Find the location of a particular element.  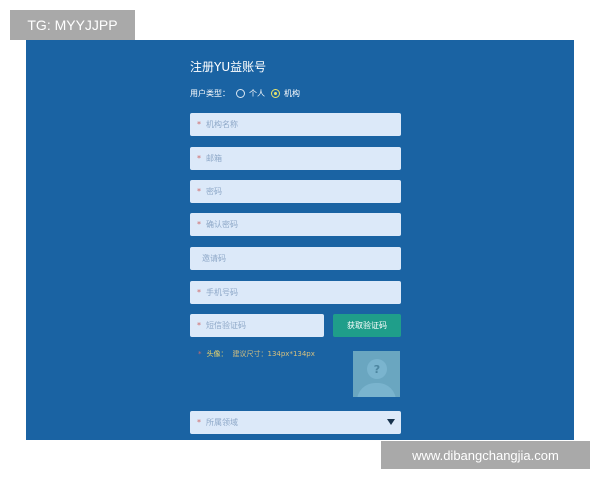

org-name-input: * 机构名称 is located at coordinates (295, 124).